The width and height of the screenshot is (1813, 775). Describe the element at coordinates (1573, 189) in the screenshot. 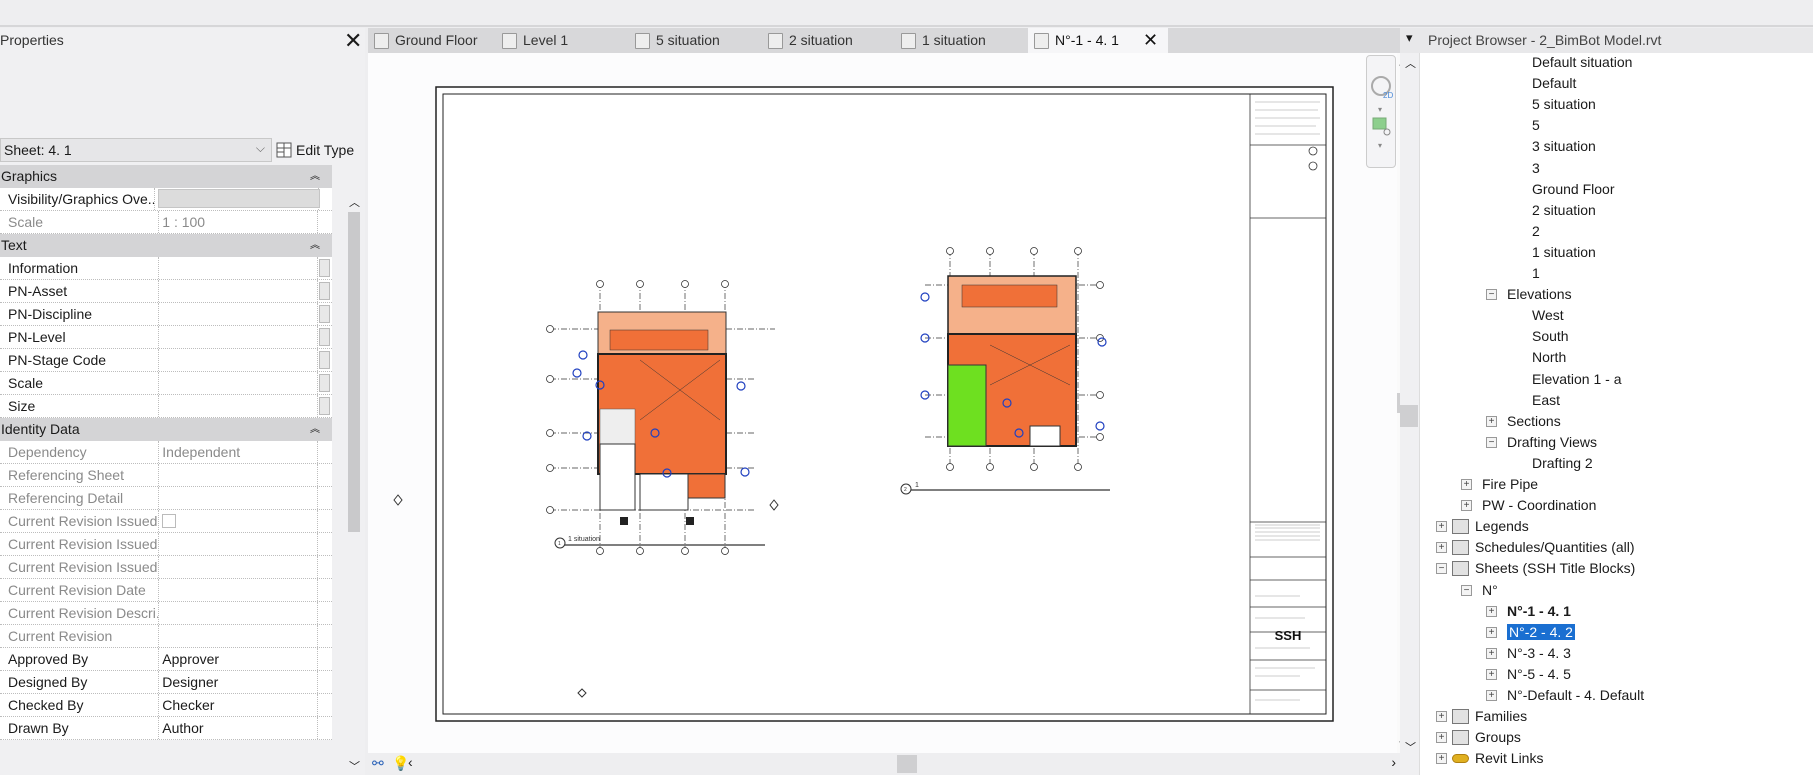

I see `tree-item: Ground Floor` at that location.